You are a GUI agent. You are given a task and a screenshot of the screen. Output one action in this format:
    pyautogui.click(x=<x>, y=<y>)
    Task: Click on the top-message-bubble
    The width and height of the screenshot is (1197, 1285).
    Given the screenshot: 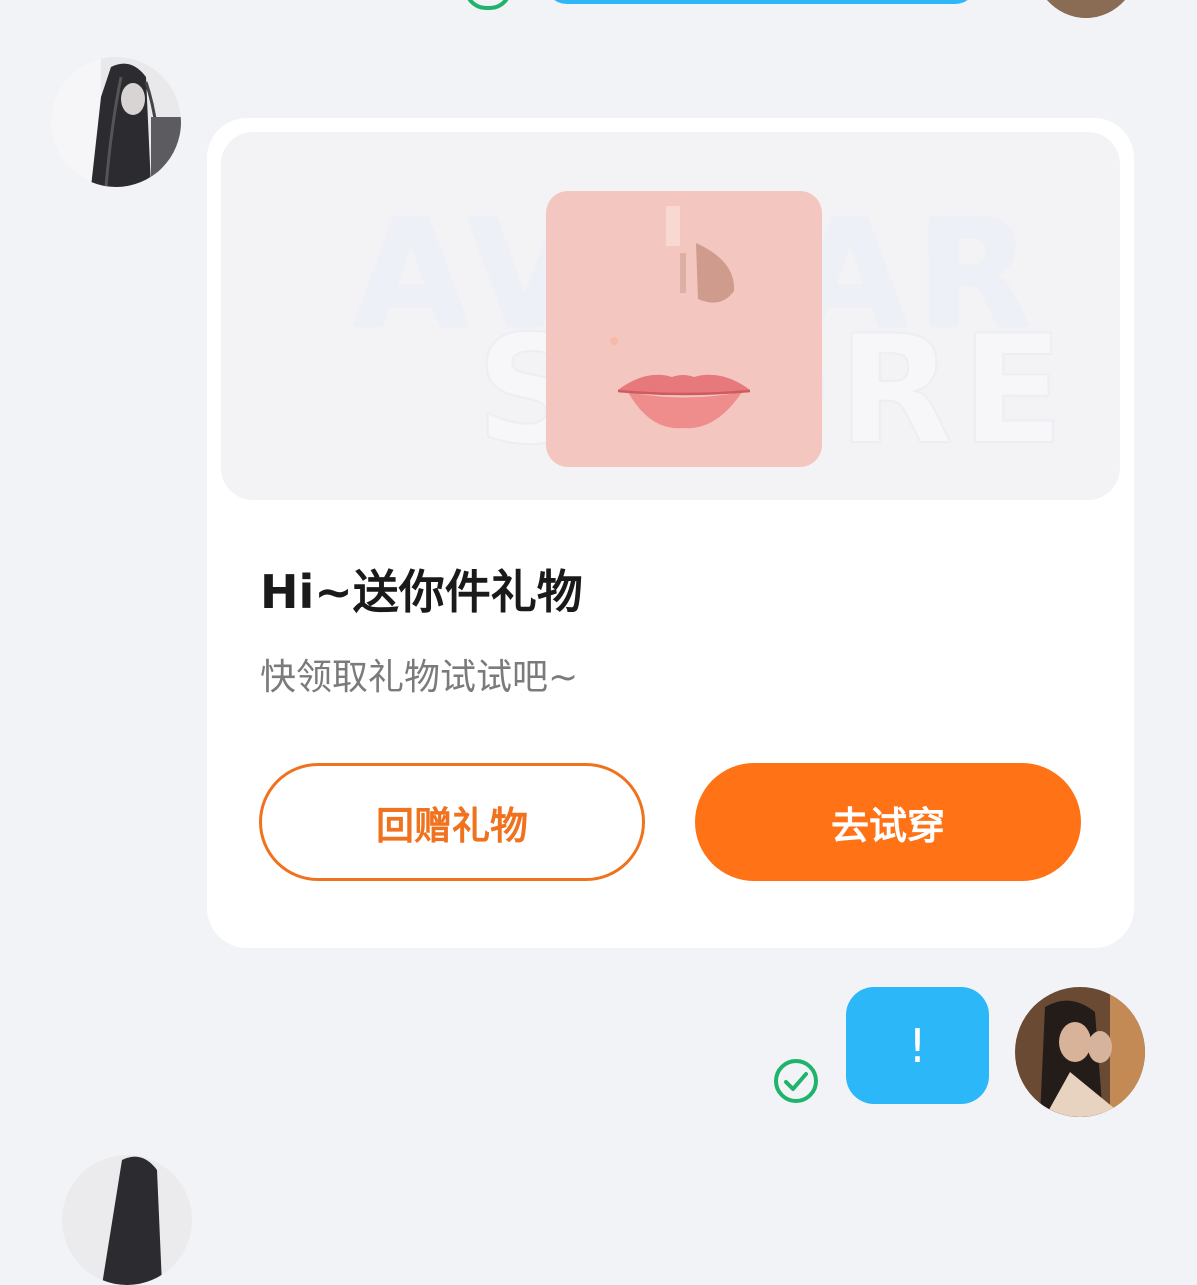 What is the action you would take?
    pyautogui.click(x=761, y=2)
    